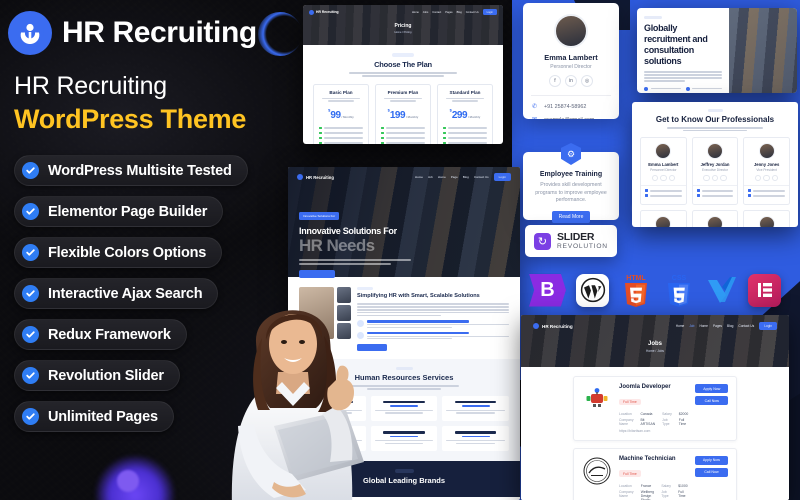 Image resolution: width=800 pixels, height=500 pixels. Describe the element at coordinates (715, 111) in the screenshot. I see `professionals-chip` at that location.